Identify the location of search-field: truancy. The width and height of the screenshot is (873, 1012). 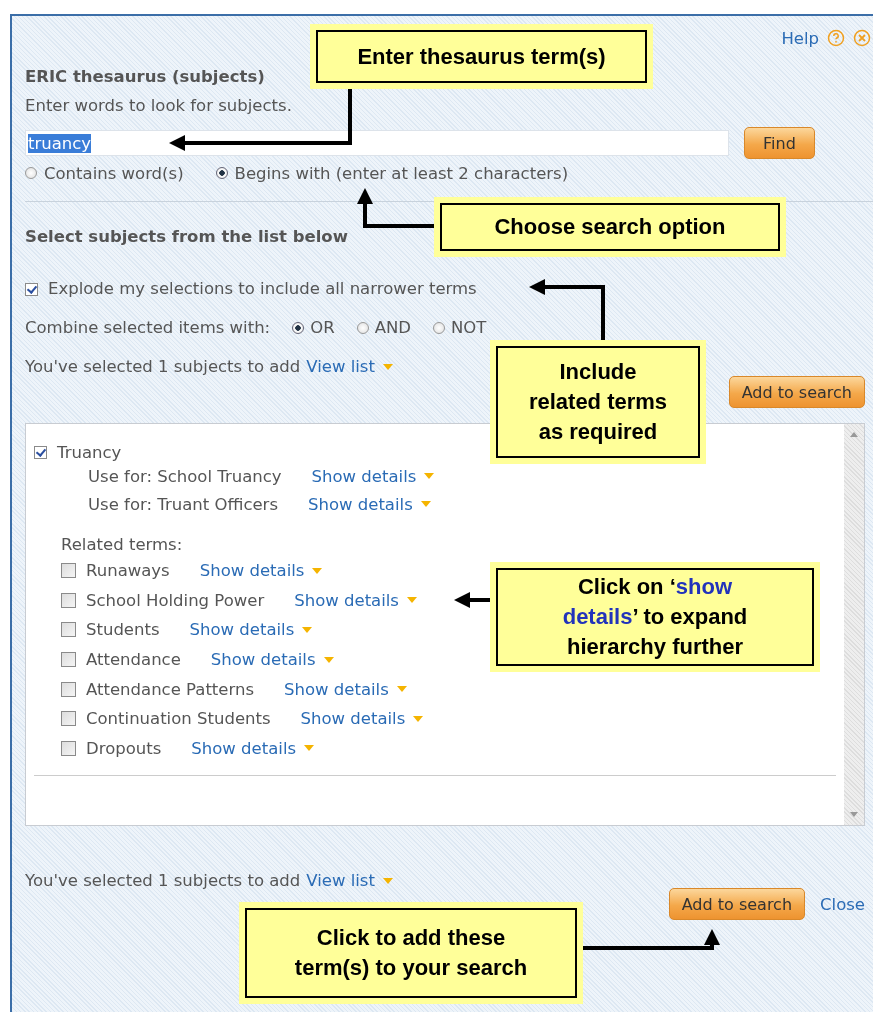
(377, 143).